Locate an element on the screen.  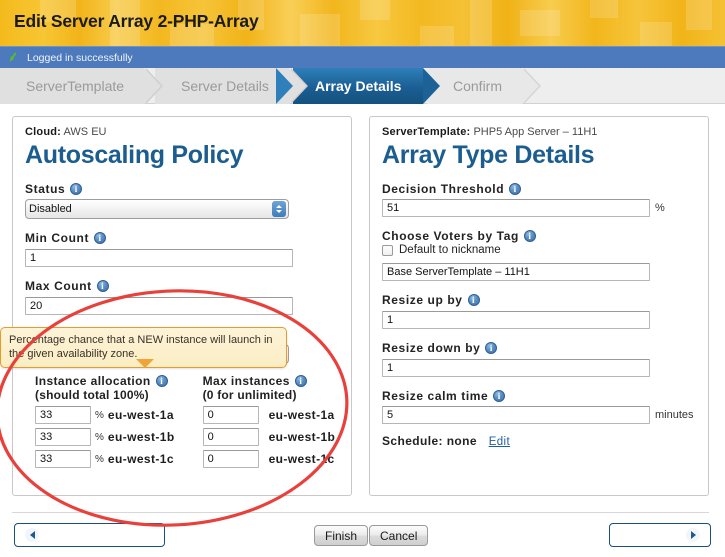
footer-divider is located at coordinates (360, 512).